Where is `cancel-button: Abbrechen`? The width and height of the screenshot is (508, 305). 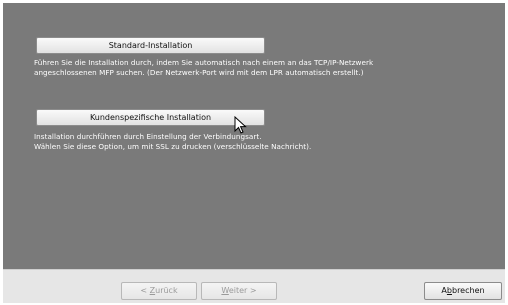
cancel-button: Abbrechen is located at coordinates (463, 291).